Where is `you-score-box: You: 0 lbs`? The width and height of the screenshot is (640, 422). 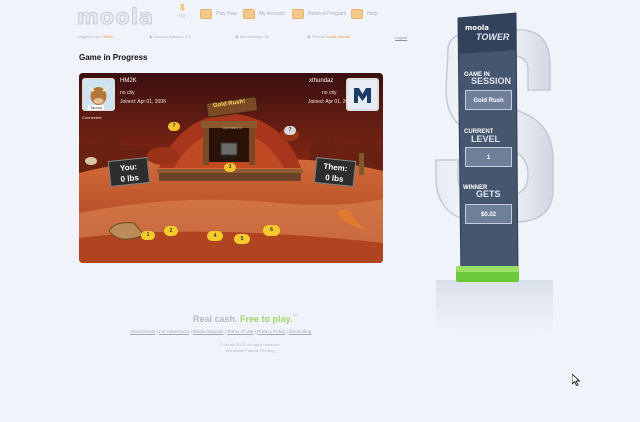 you-score-box: You: 0 lbs is located at coordinates (129, 172).